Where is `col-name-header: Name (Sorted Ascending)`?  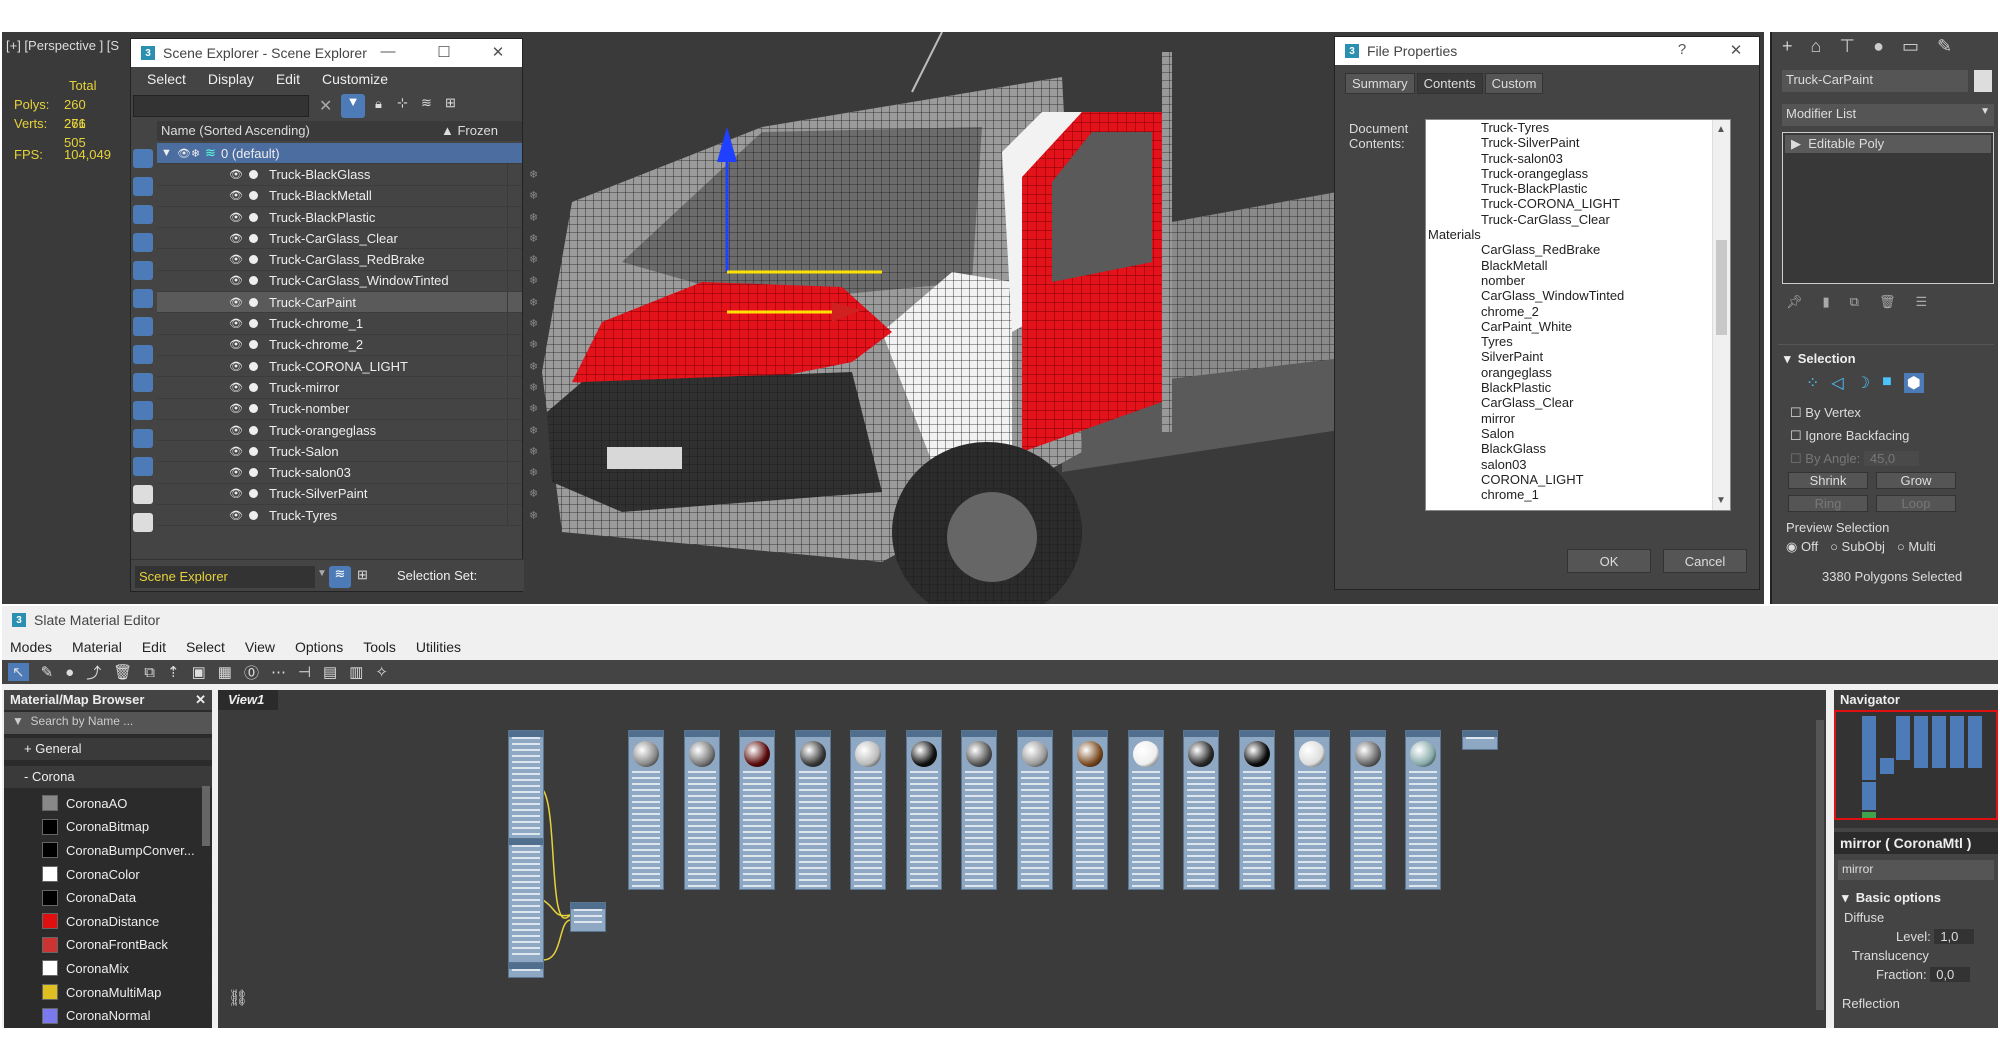
col-name-header: Name (Sorted Ascending) is located at coordinates (235, 130).